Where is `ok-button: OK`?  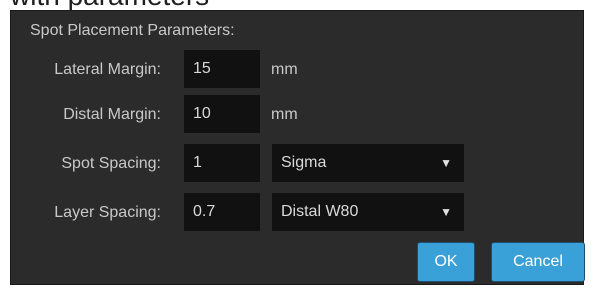
ok-button: OK is located at coordinates (446, 262).